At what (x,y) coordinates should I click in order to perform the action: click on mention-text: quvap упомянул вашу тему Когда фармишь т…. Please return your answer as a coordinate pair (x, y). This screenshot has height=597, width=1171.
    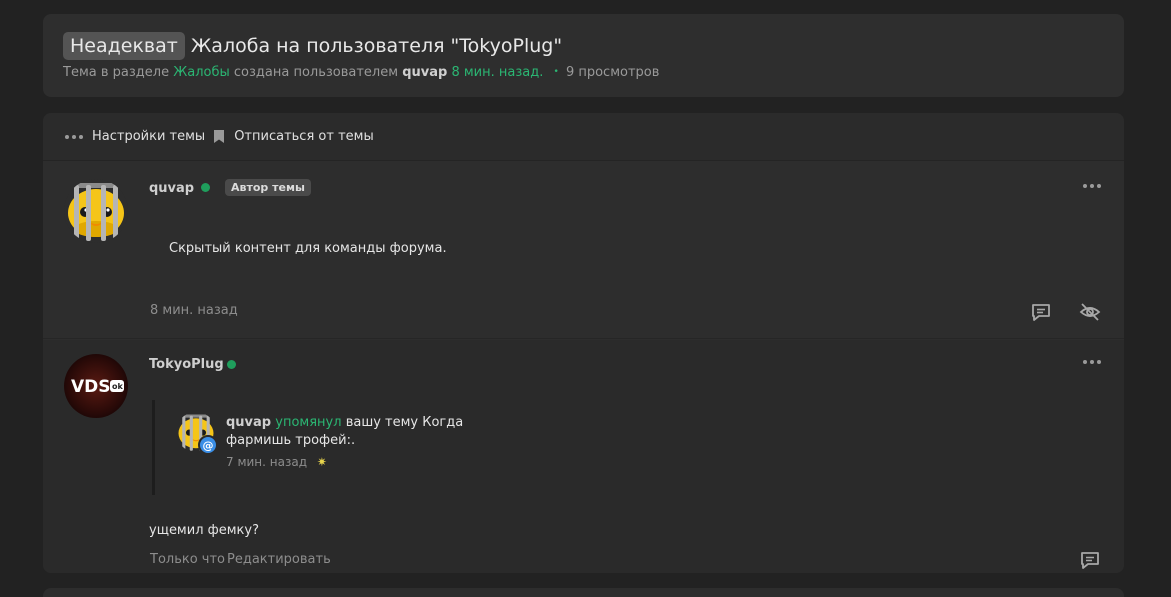
    Looking at the image, I should click on (376, 432).